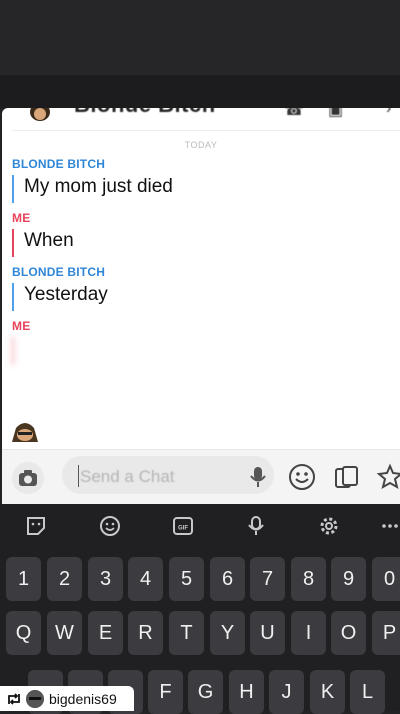  I want to click on gif-label: GIF, so click(183, 529).